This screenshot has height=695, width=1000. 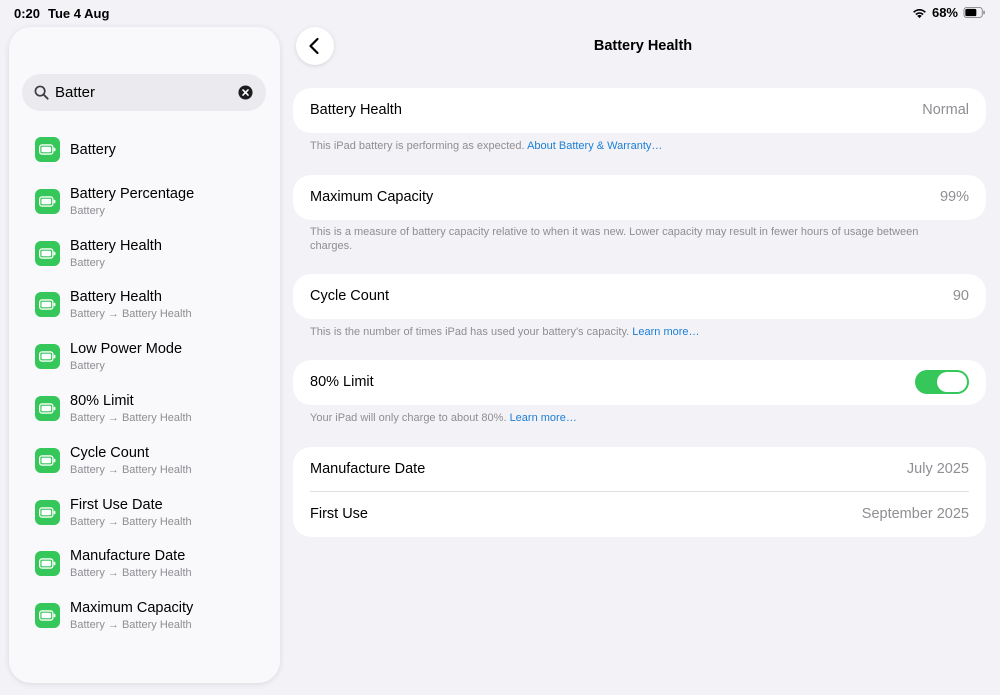 I want to click on limit-80-note-text: Your iPad will only charge to about 80%., so click(x=408, y=418).